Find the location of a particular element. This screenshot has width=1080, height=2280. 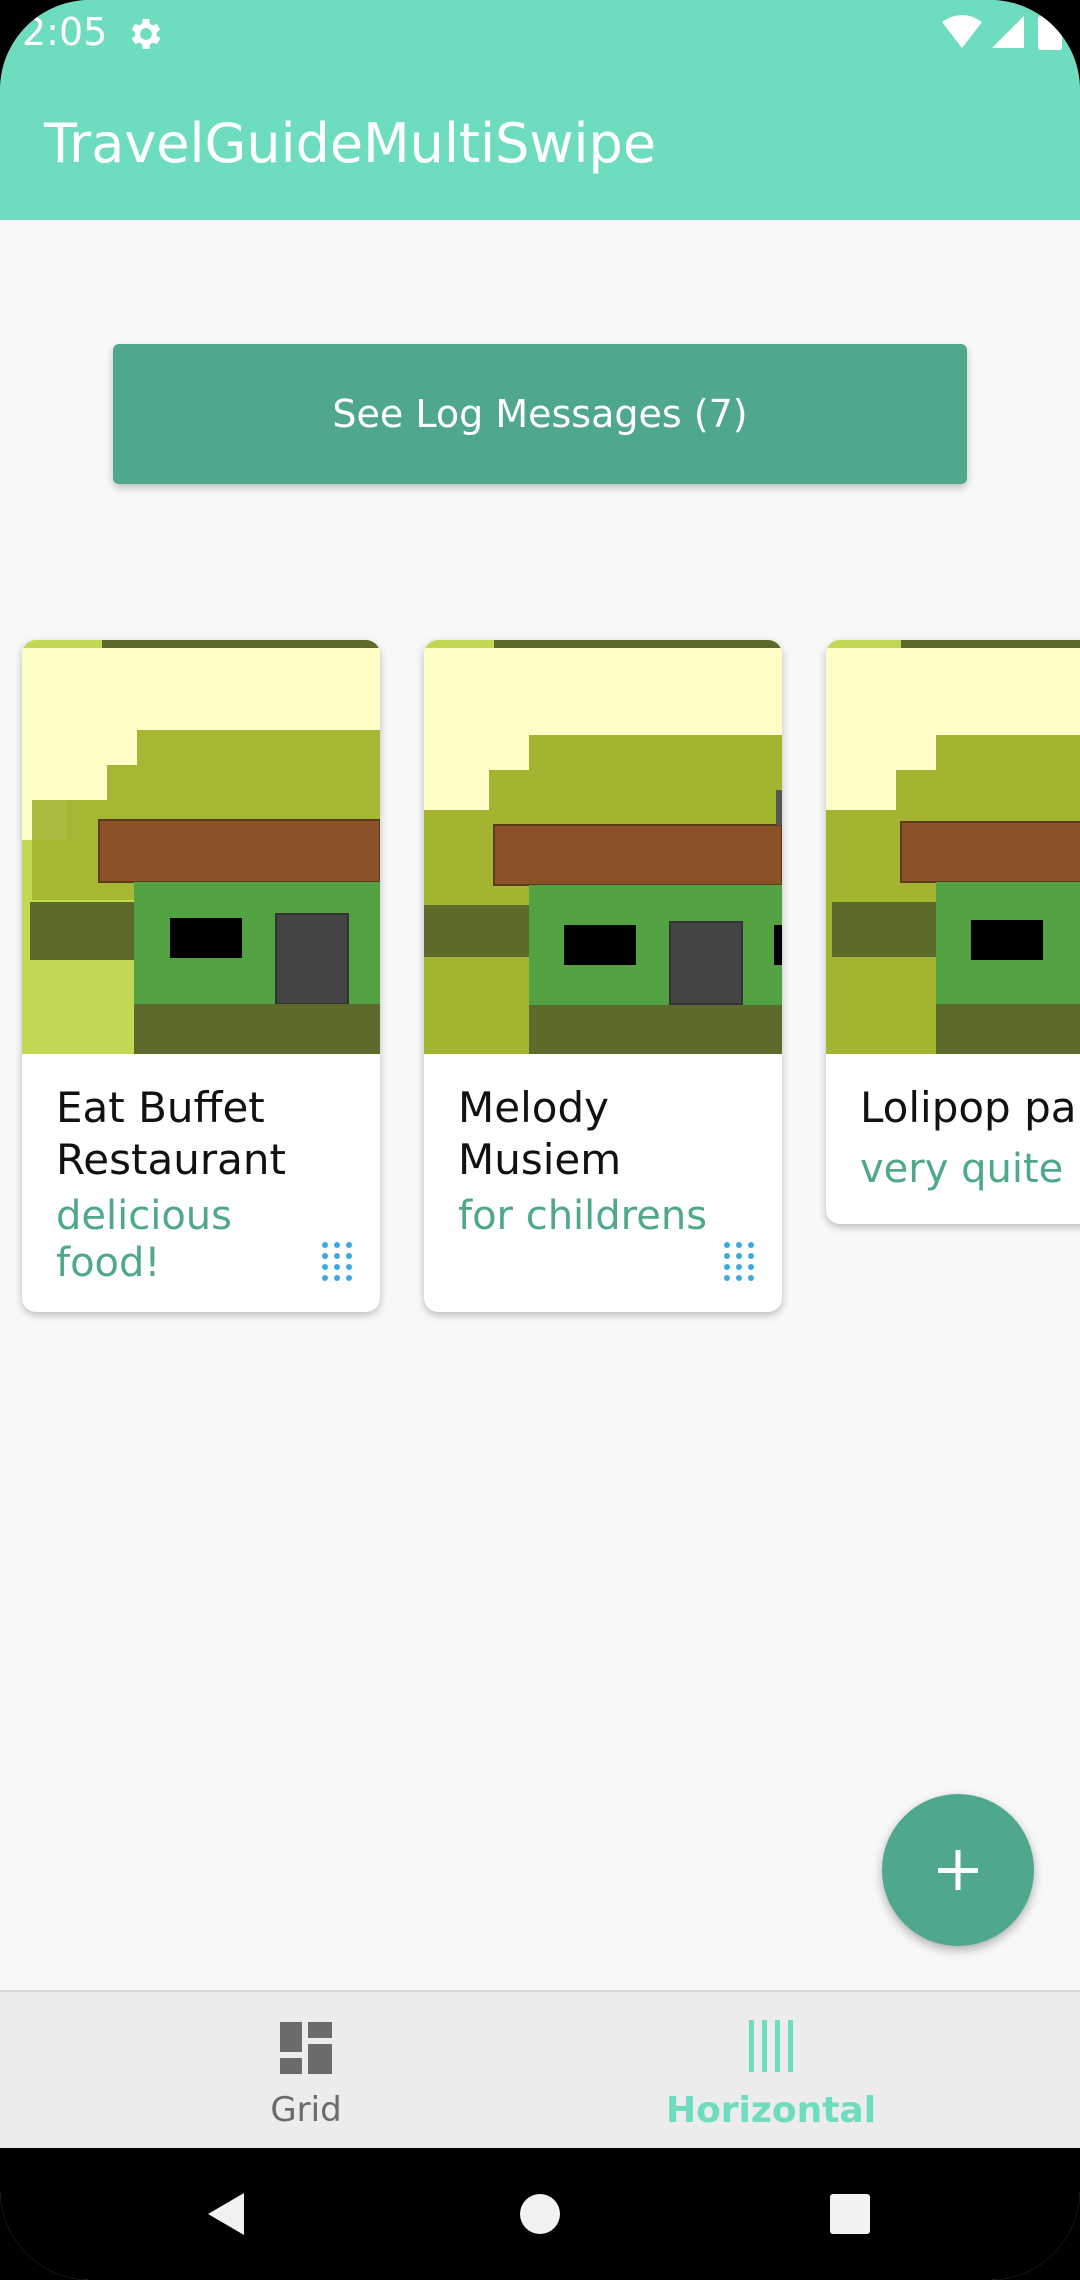

recents-icon is located at coordinates (850, 2214).